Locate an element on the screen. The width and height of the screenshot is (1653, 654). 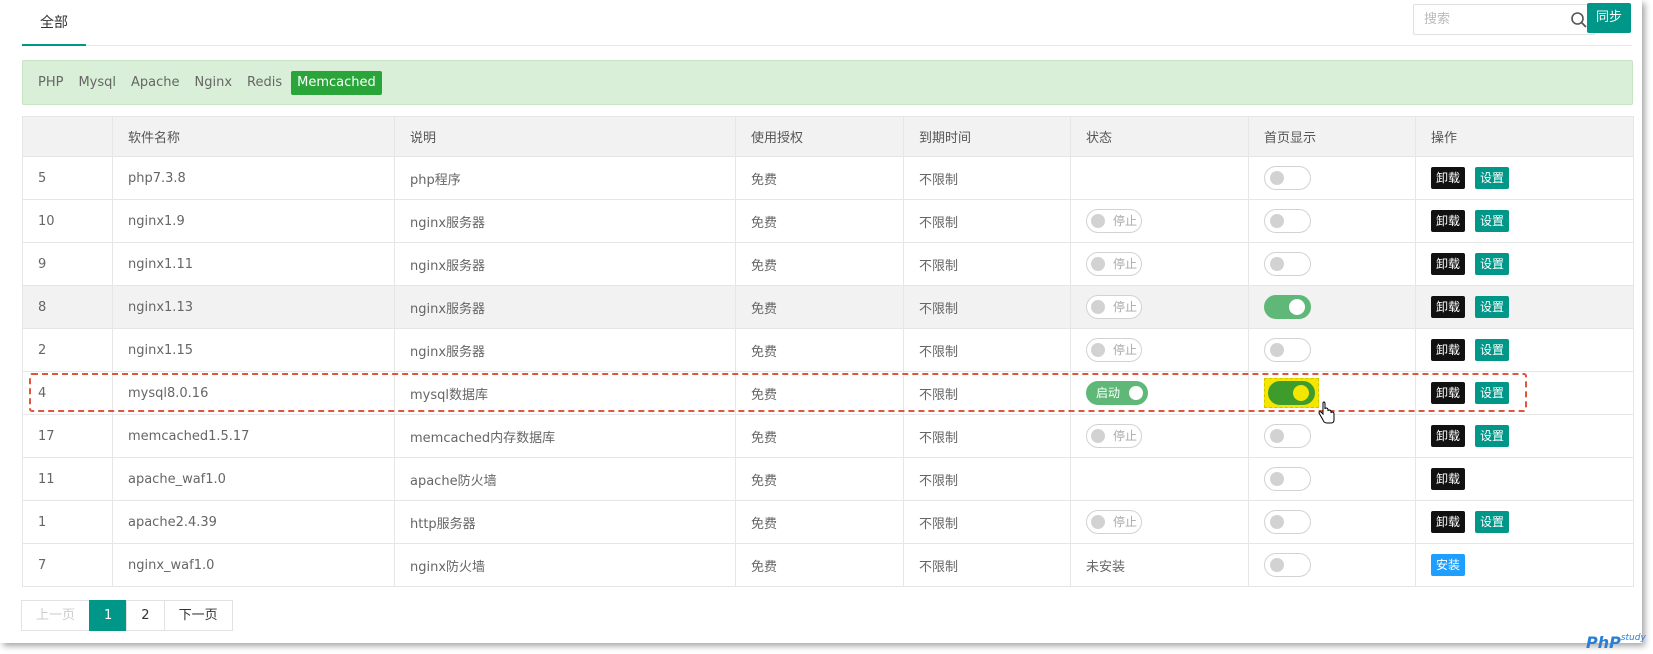
cell-description: php程序 is located at coordinates (565, 178).